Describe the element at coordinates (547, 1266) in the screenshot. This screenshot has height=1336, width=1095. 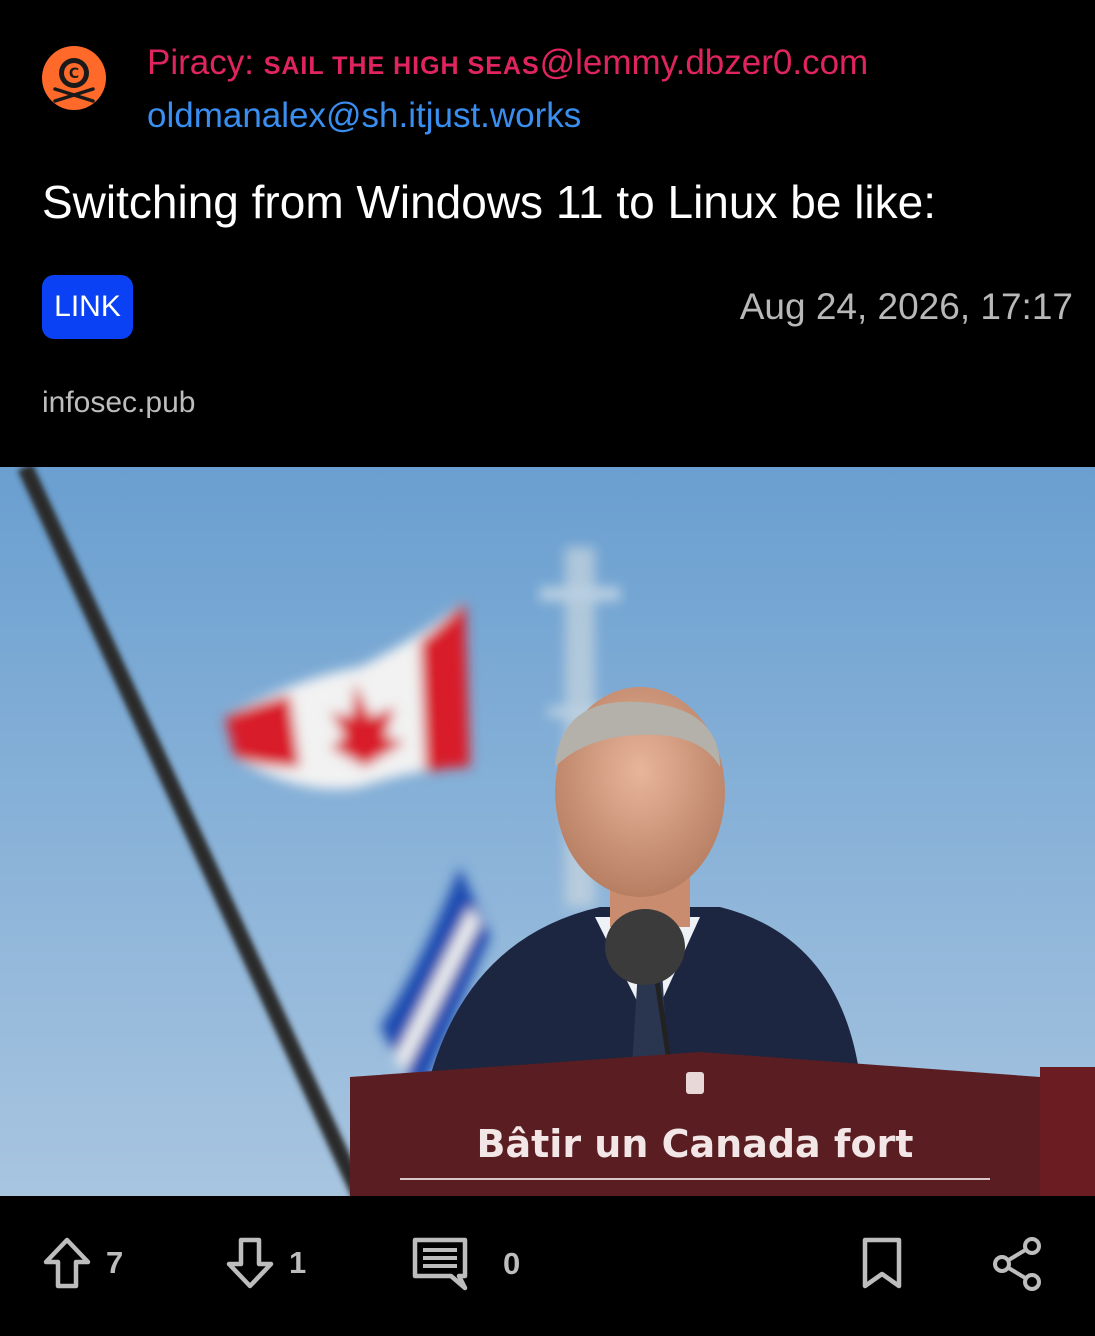
I see `post-action-bar: 7 1 0` at that location.